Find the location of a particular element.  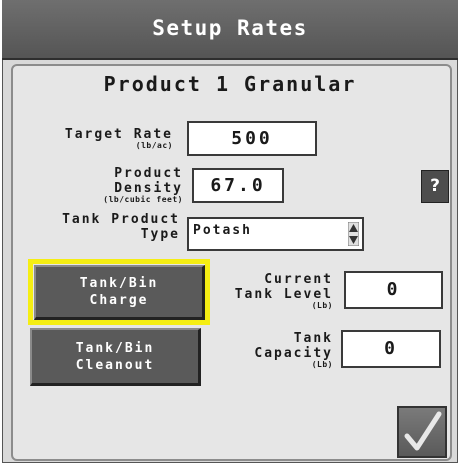

current-tank-level-label: Current Tank Level (Lb) is located at coordinates (283, 291).